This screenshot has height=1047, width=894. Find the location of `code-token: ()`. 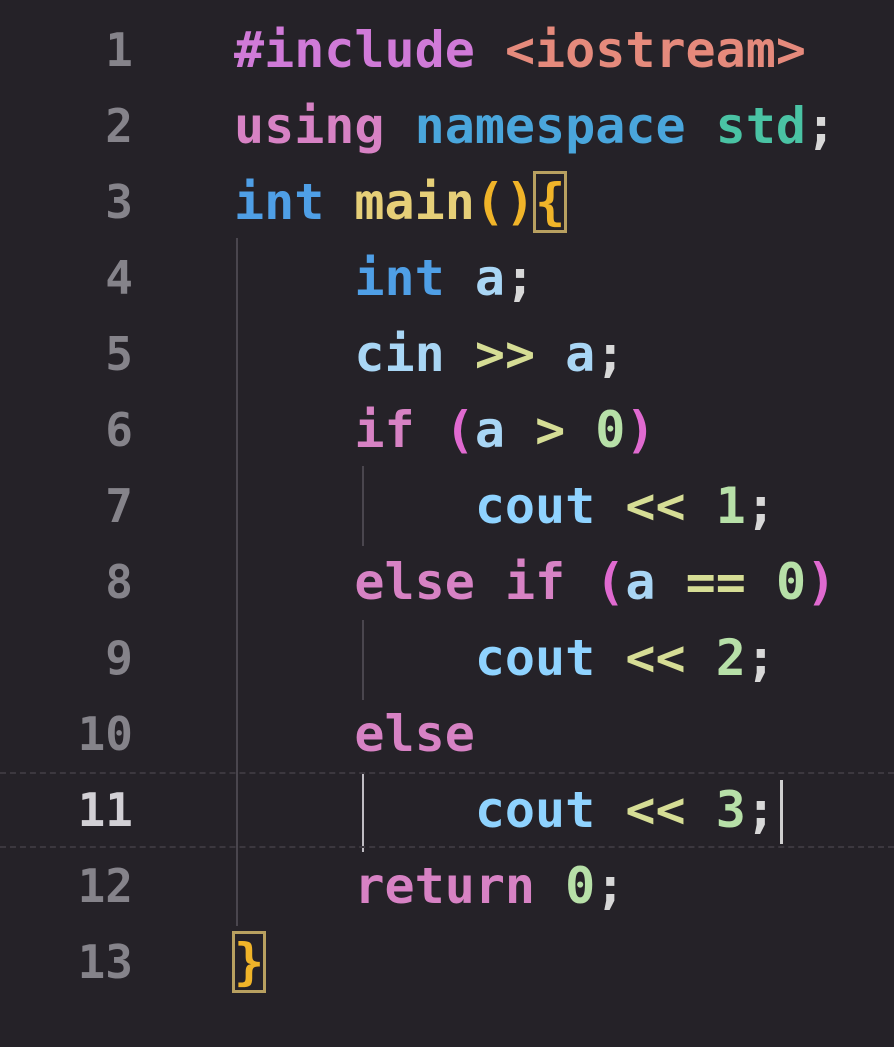

code-token: () is located at coordinates (505, 202).